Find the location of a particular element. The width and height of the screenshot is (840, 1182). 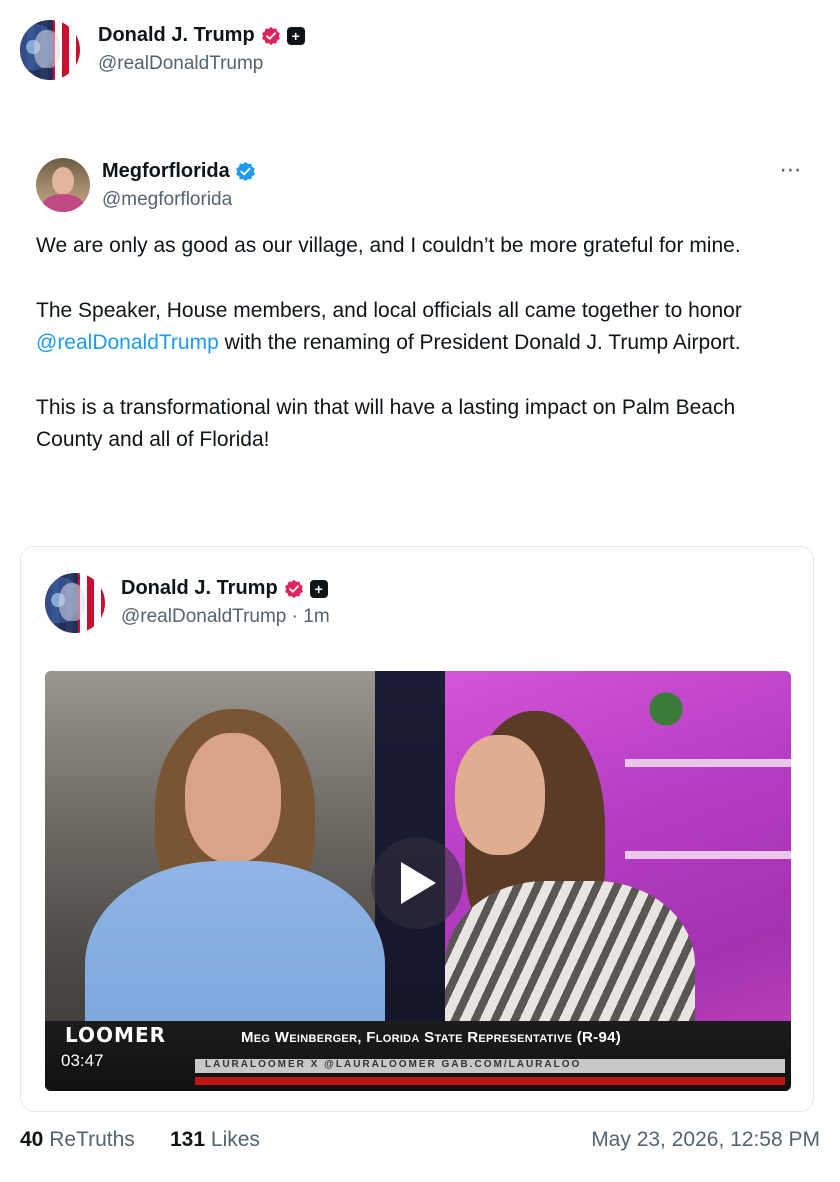

retruths-count: 40 is located at coordinates (32, 1139).